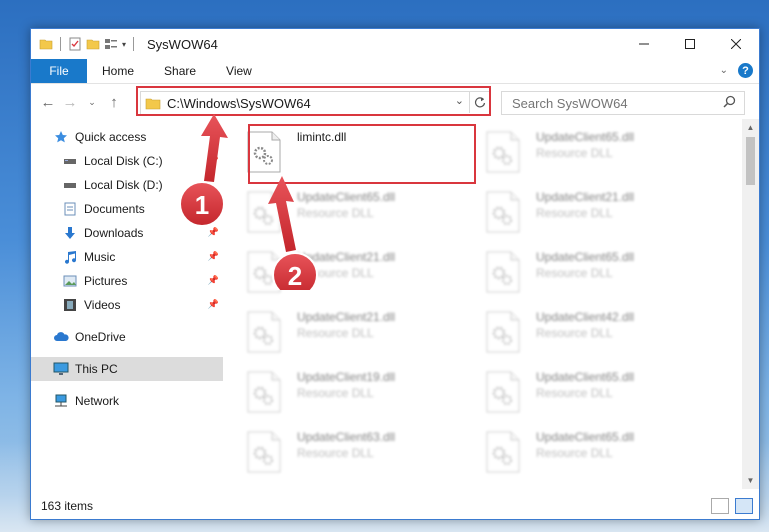 This screenshot has height=532, width=769. I want to click on network-icon, so click(61, 401).